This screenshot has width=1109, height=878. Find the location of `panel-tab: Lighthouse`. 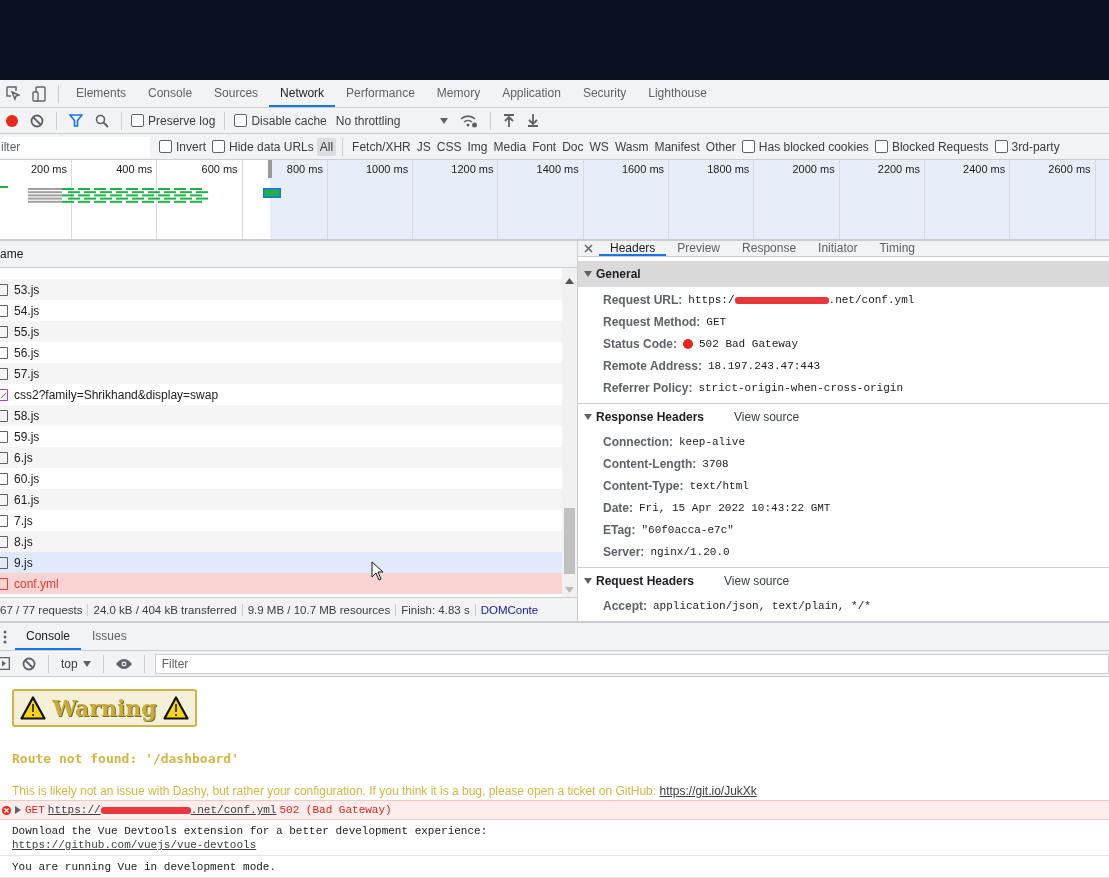

panel-tab: Lighthouse is located at coordinates (677, 93).